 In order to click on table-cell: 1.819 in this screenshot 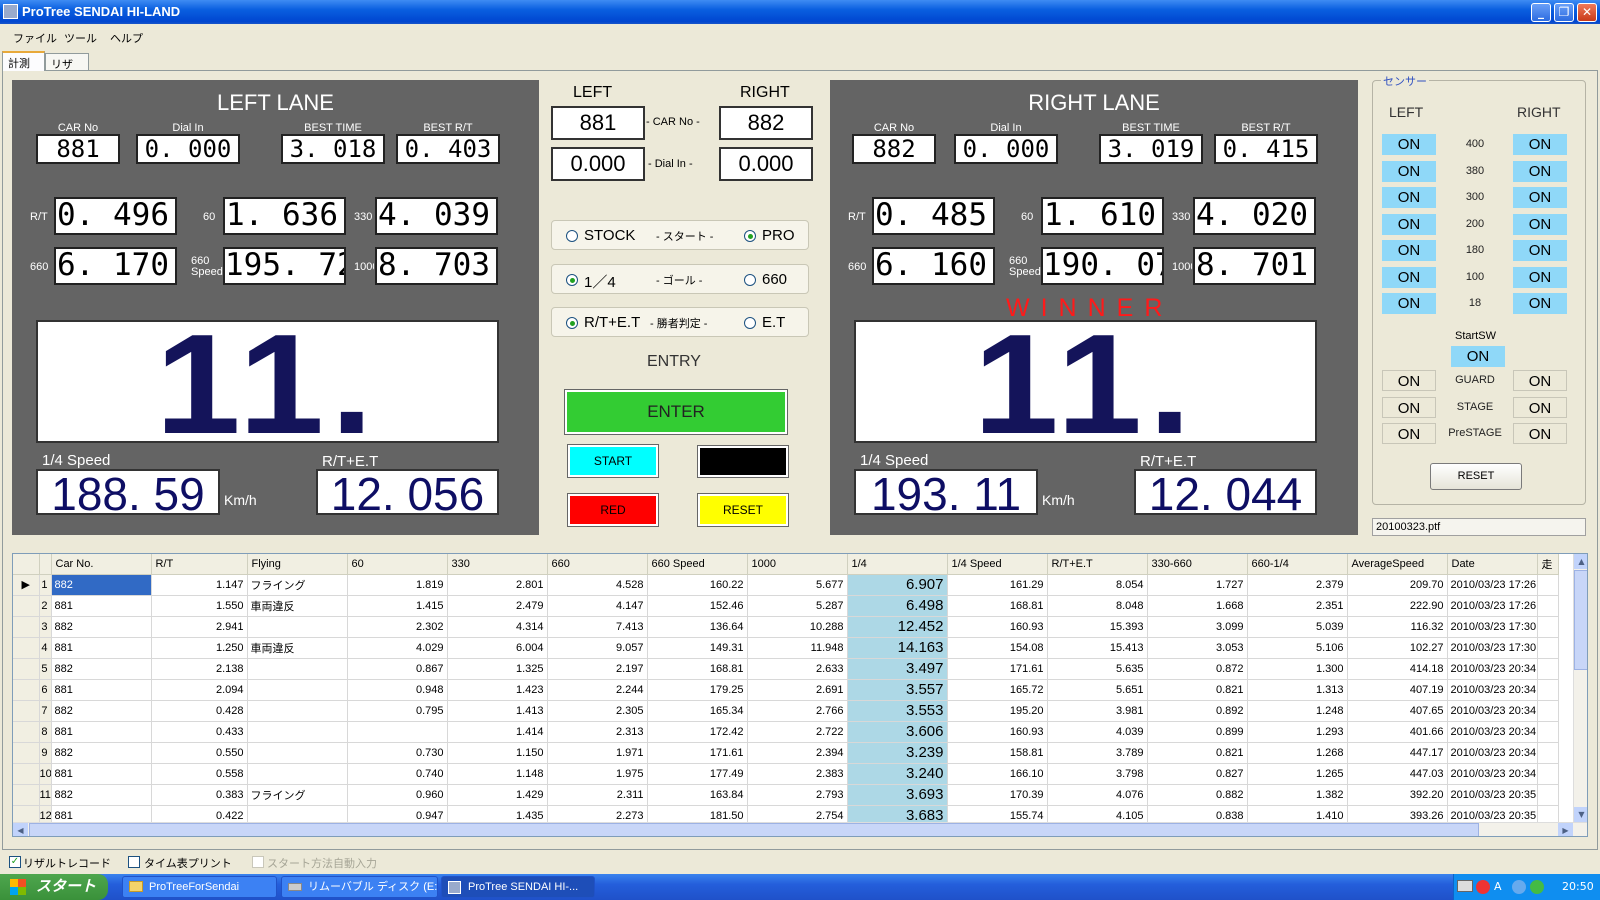, I will do `click(397, 585)`.